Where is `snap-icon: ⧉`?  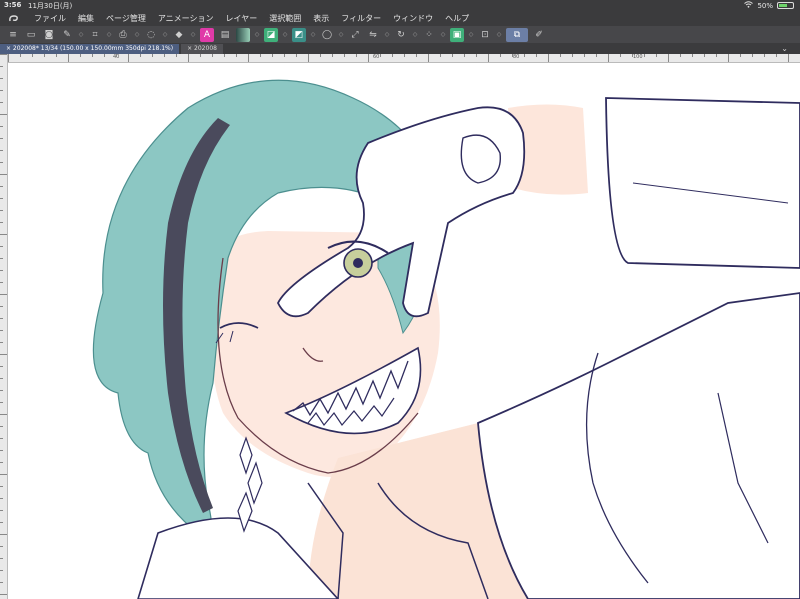
snap-icon: ⧉ is located at coordinates (517, 34).